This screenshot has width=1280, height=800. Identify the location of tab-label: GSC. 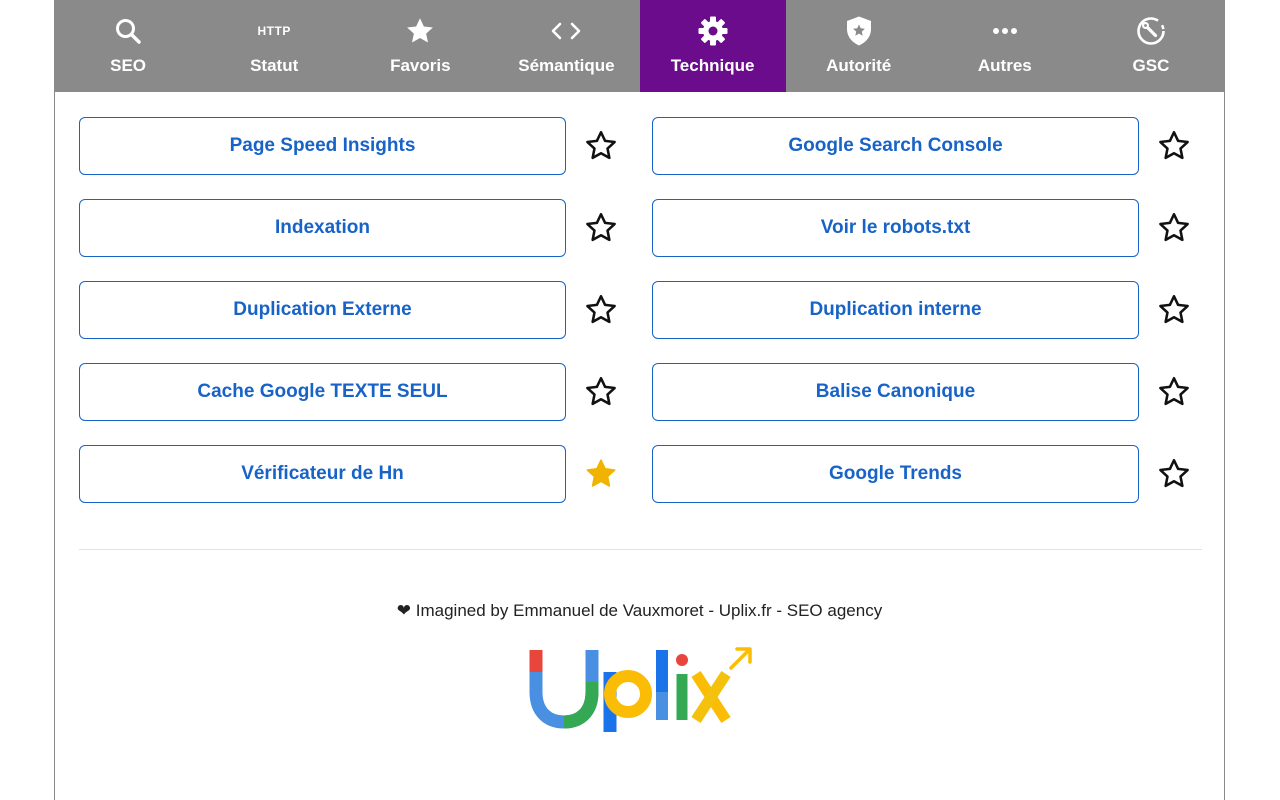
(1151, 65).